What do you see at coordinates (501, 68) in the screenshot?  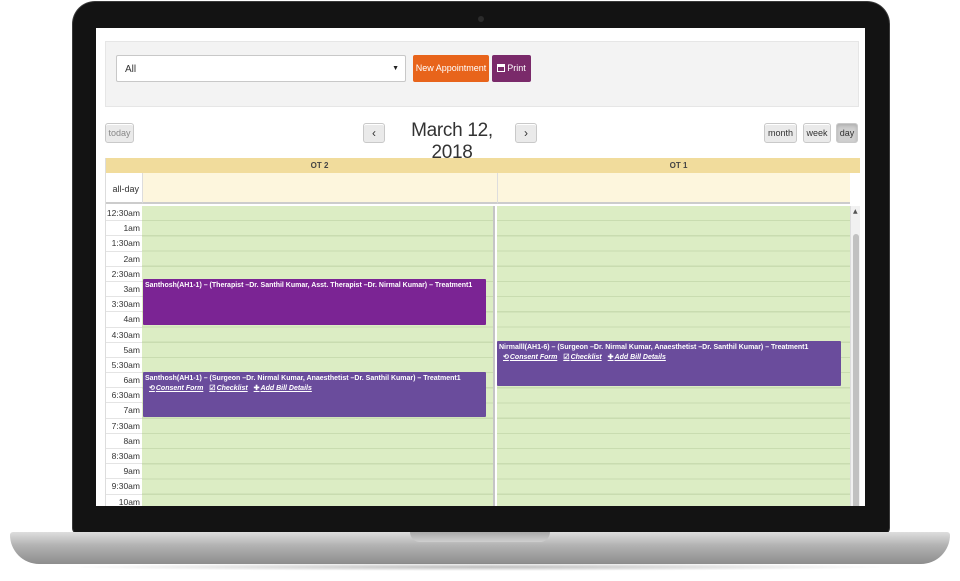 I see `print-icon` at bounding box center [501, 68].